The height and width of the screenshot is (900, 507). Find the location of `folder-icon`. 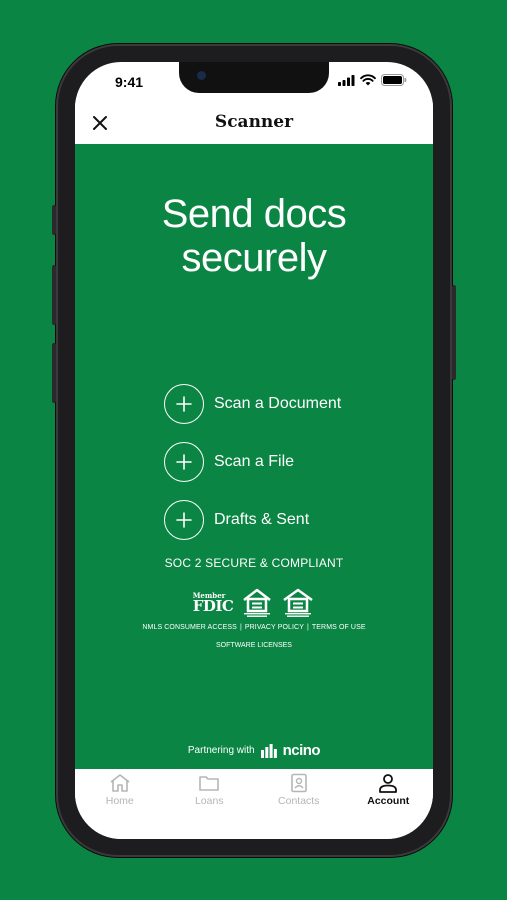

folder-icon is located at coordinates (209, 783).